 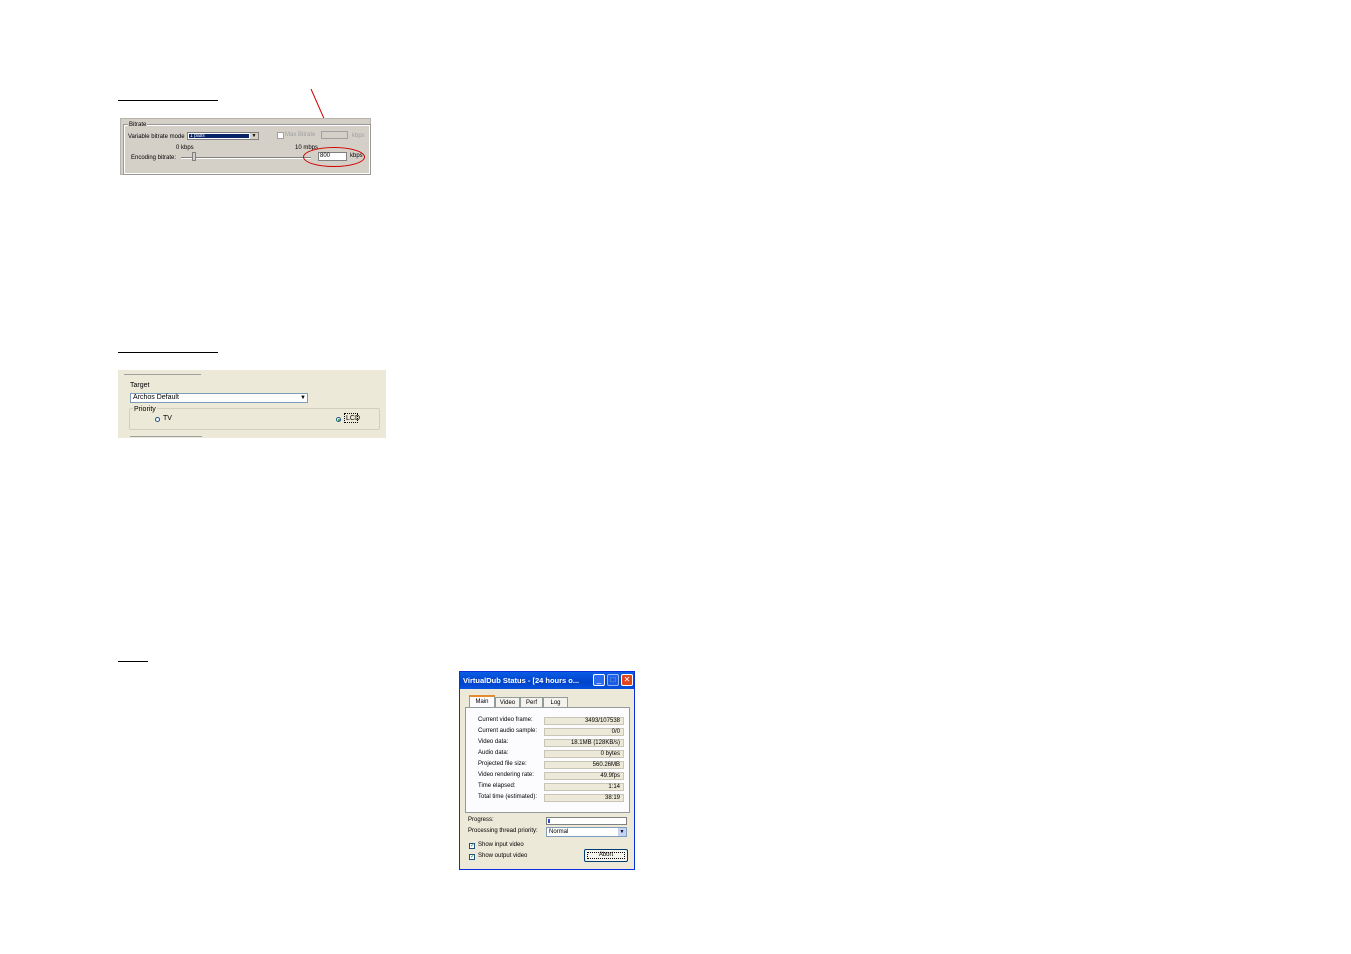 What do you see at coordinates (185, 148) in the screenshot?
I see `slider-min-label: 0 kbps` at bounding box center [185, 148].